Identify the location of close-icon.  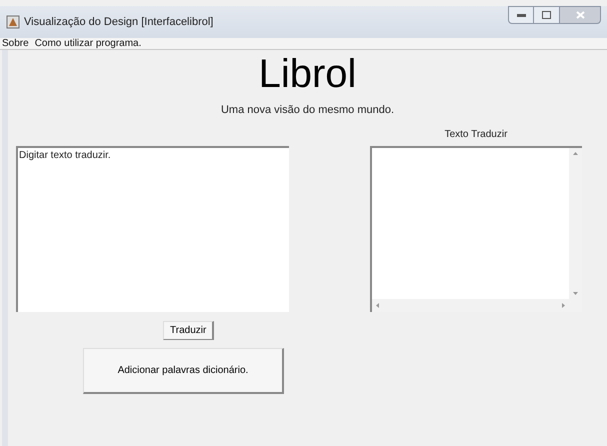
(580, 15).